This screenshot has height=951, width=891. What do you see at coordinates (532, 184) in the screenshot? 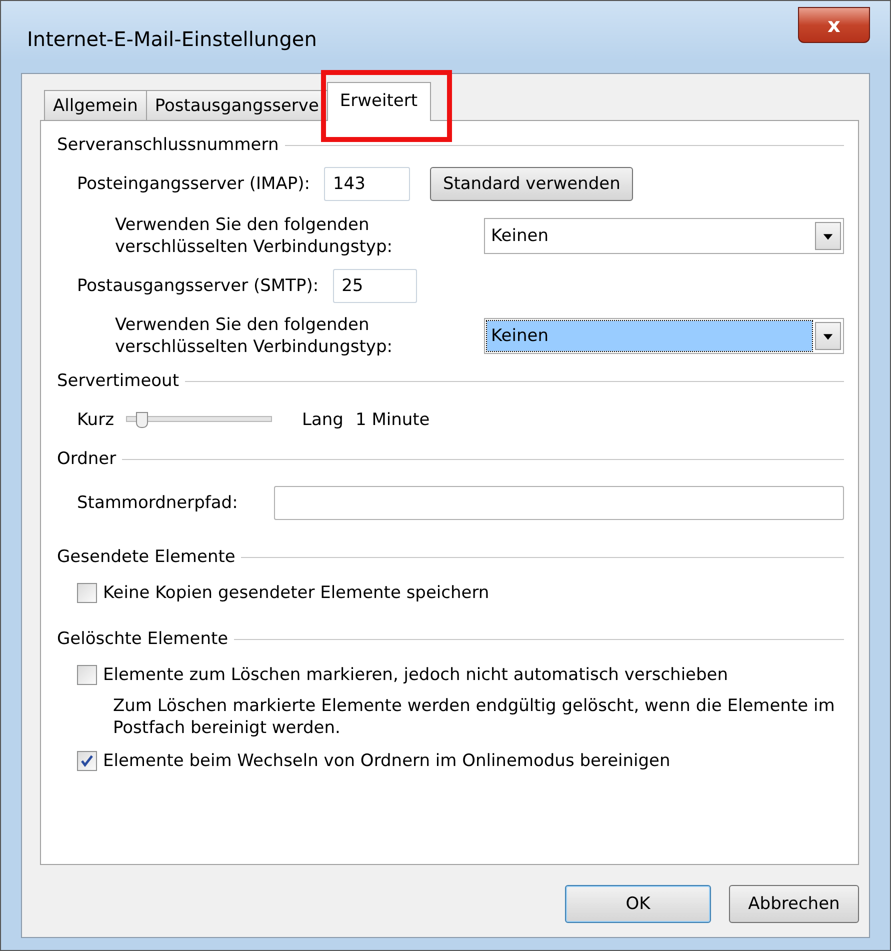
I see `default-button: Standard verwenden` at bounding box center [532, 184].